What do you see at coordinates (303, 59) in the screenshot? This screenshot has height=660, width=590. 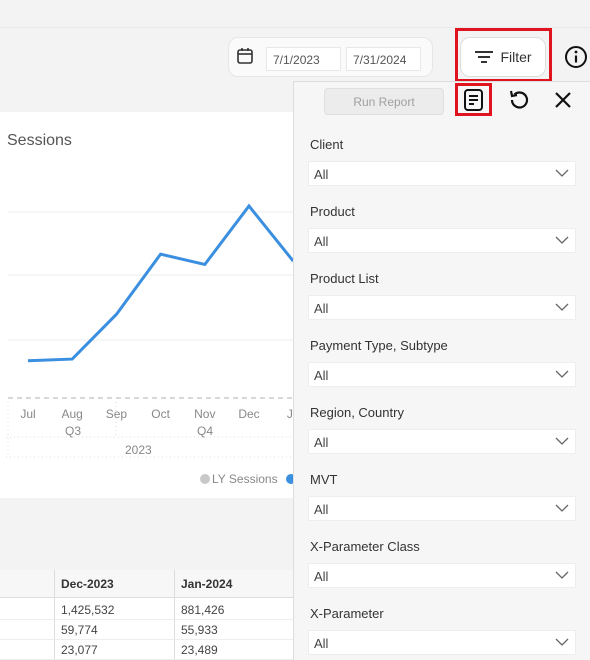 I see `start-date-input: 7/1/2023` at bounding box center [303, 59].